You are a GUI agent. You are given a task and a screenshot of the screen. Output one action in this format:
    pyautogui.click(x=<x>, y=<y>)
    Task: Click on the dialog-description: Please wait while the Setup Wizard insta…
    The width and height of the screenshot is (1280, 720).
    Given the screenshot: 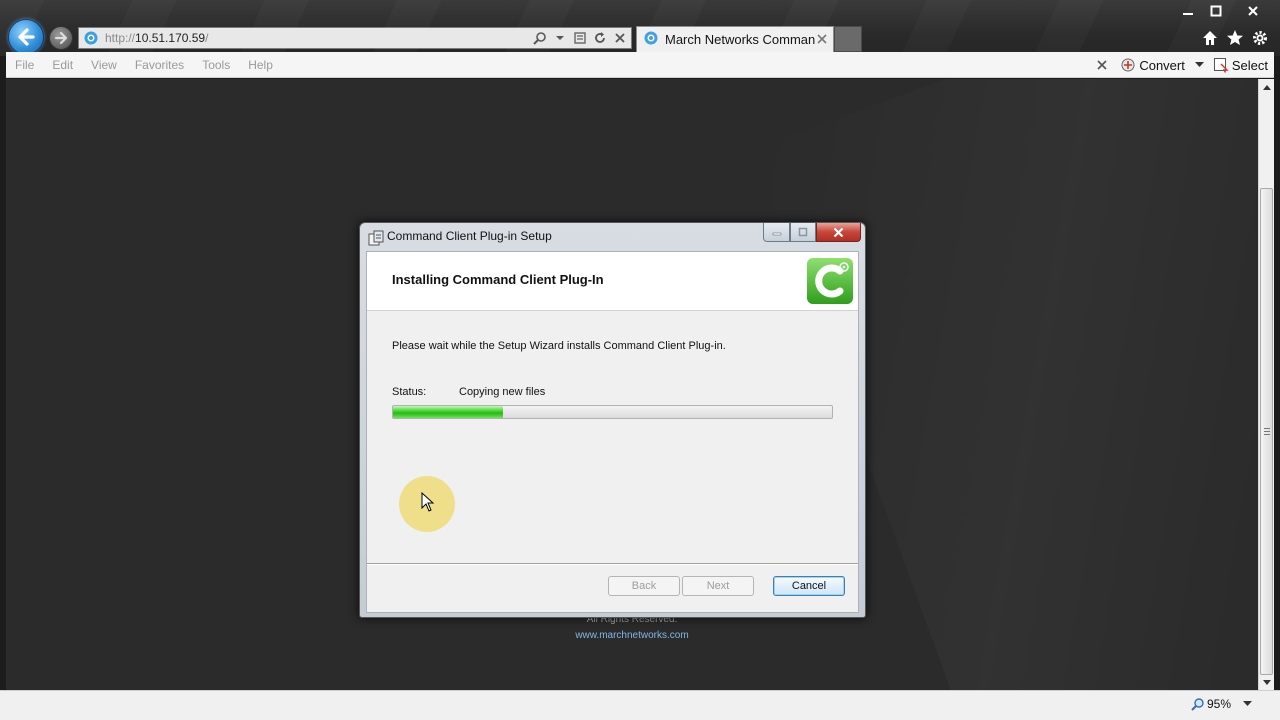 What is the action you would take?
    pyautogui.click(x=559, y=346)
    